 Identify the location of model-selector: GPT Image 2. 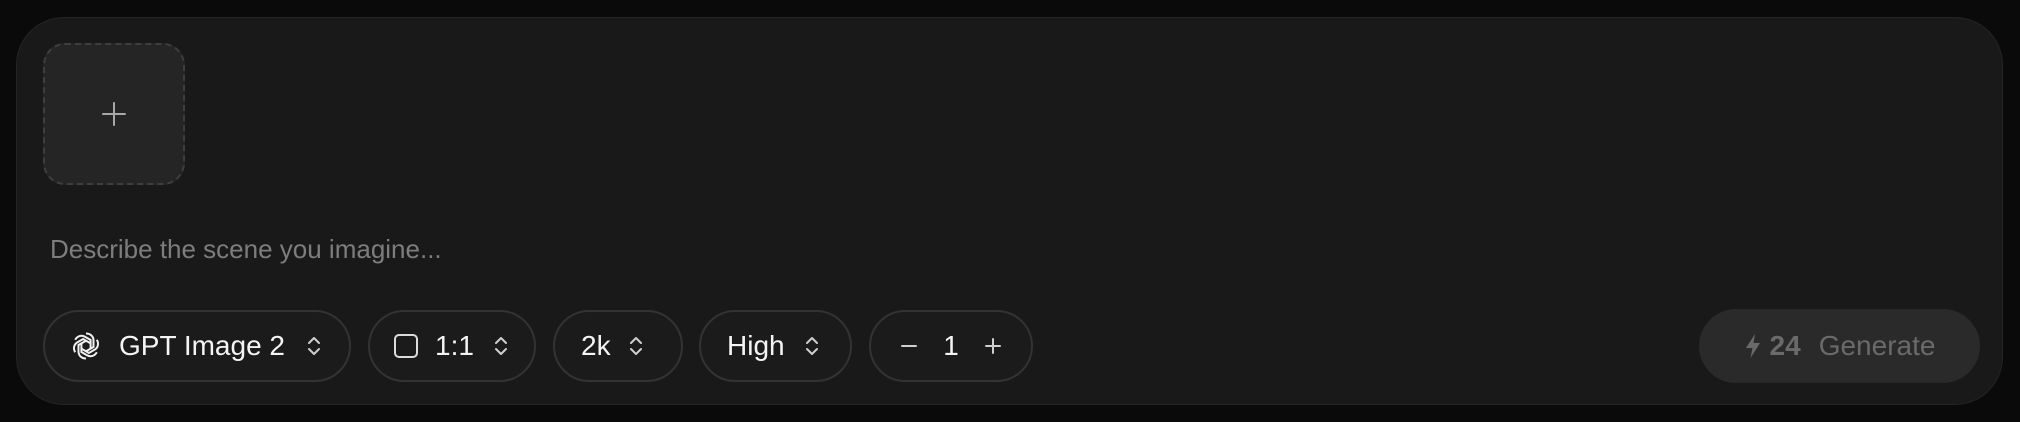
(197, 346).